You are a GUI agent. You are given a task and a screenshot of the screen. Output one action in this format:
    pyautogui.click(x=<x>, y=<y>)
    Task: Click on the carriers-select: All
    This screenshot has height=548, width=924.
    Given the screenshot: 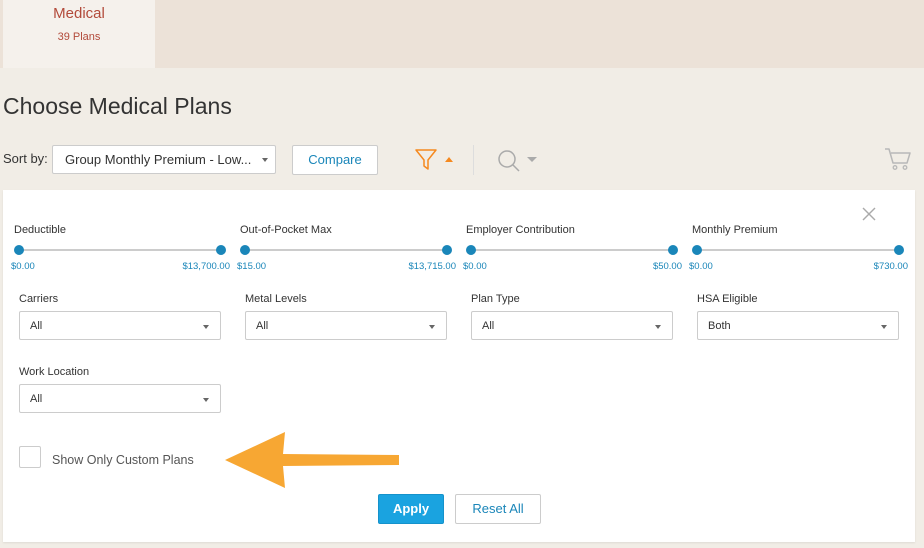 What is the action you would take?
    pyautogui.click(x=120, y=325)
    